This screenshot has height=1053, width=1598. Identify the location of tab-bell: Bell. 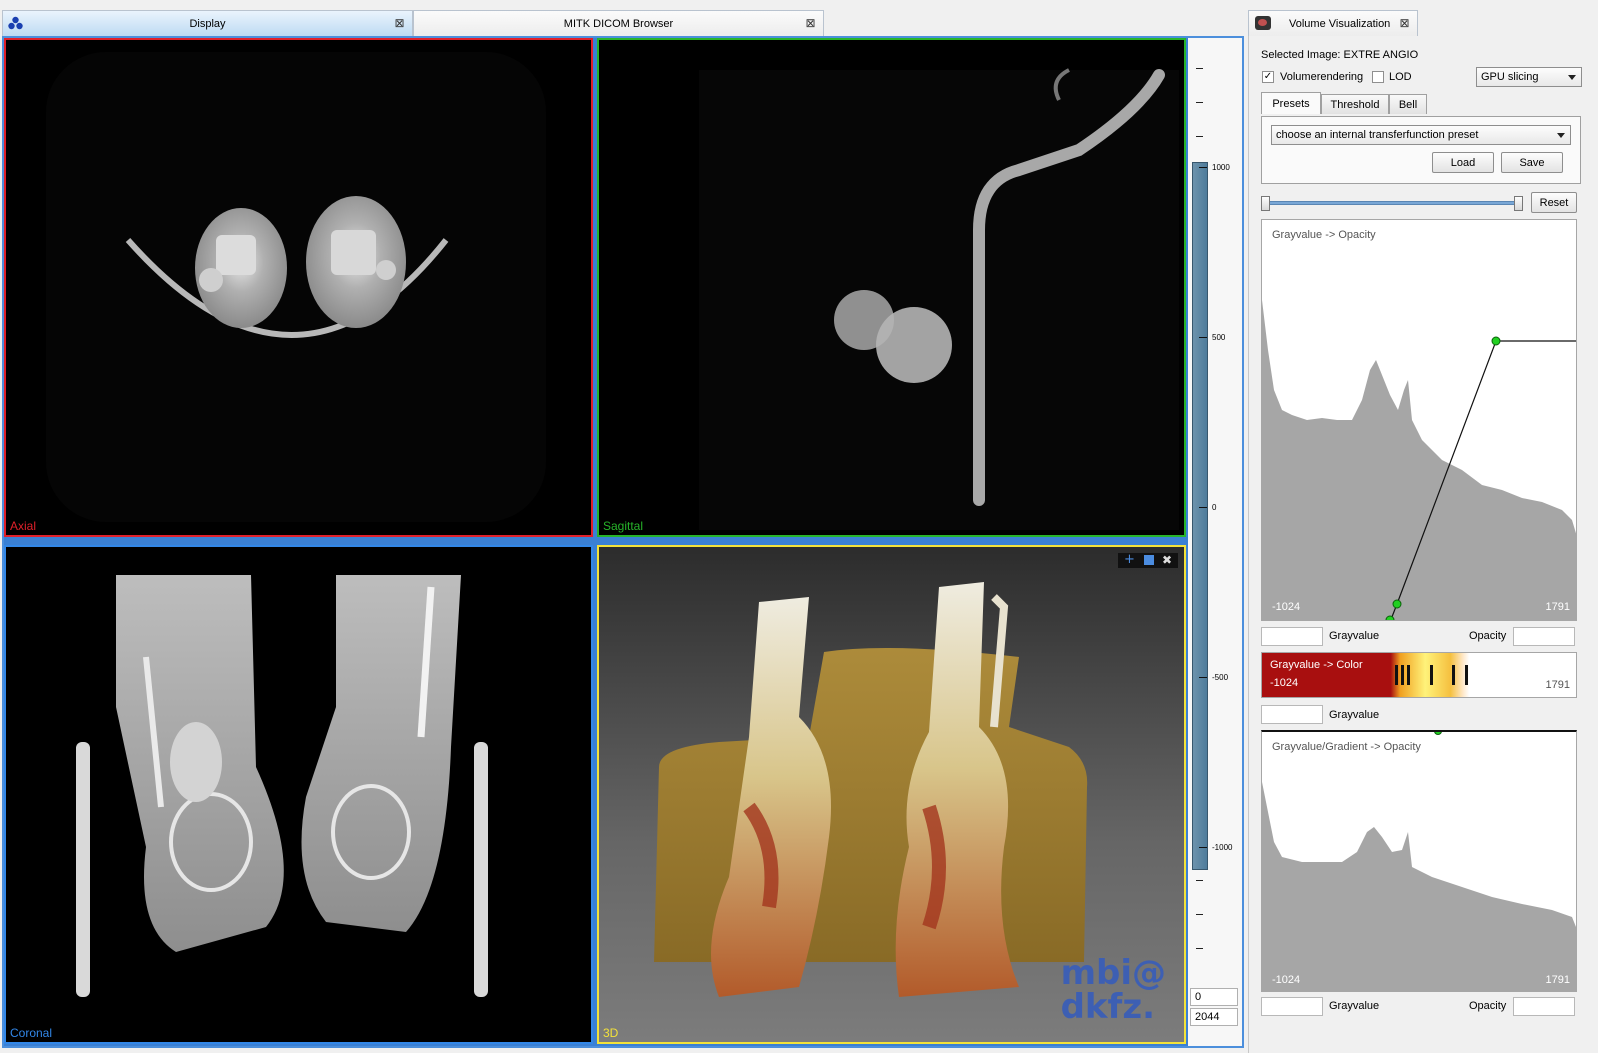
(1408, 104).